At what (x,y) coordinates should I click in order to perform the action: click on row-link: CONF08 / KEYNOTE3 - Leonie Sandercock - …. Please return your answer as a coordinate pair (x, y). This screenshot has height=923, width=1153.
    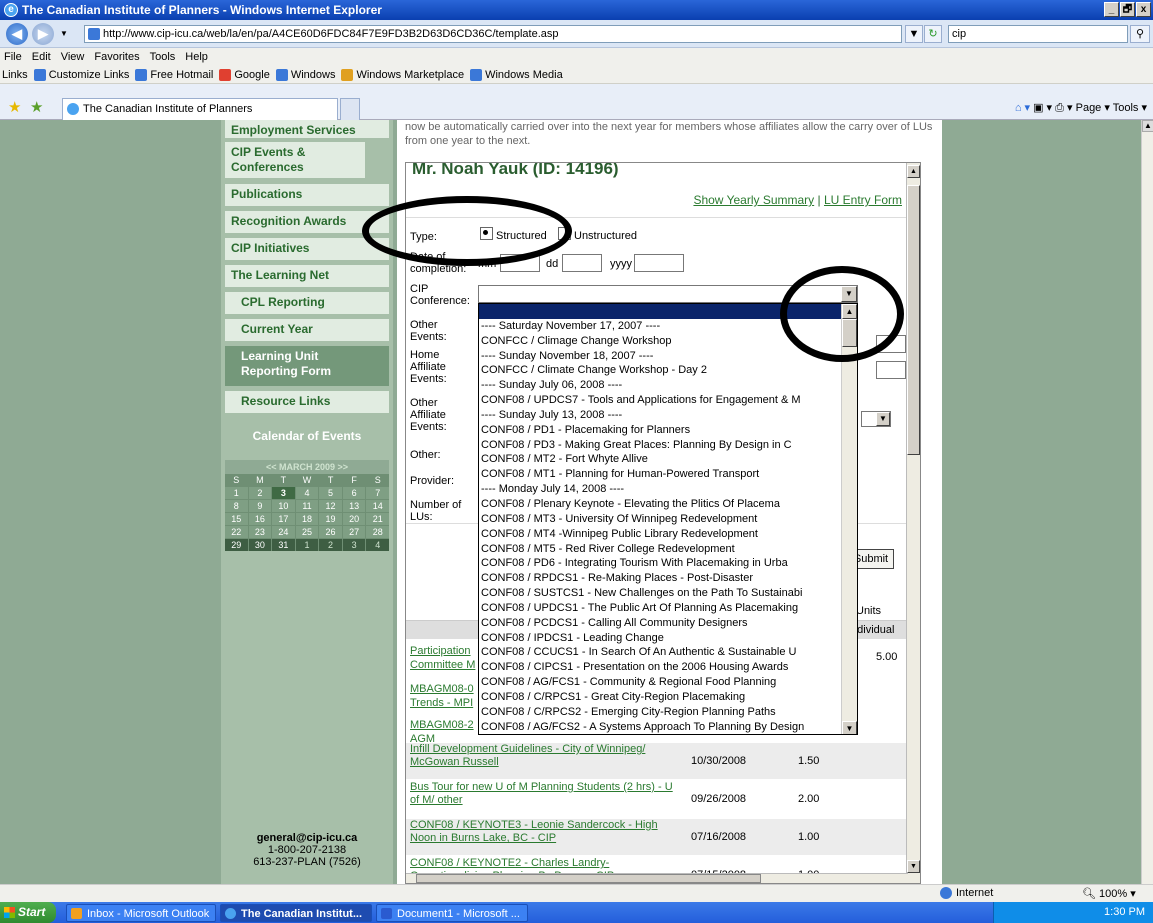
    Looking at the image, I should click on (545, 832).